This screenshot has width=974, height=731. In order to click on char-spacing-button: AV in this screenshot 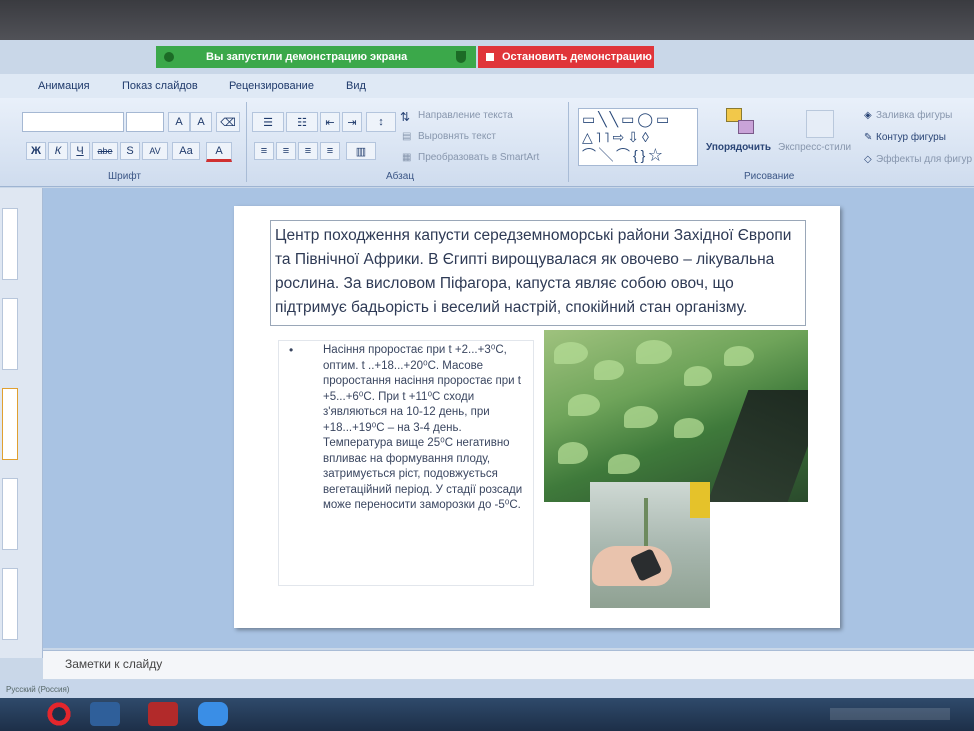, I will do `click(155, 151)`.